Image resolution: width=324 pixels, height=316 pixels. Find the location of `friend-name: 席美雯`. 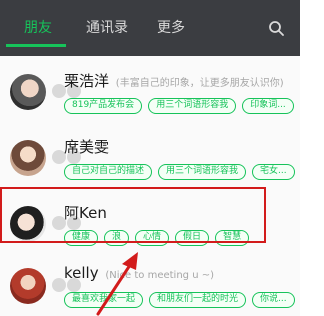

friend-name: 席美雯 is located at coordinates (87, 146).